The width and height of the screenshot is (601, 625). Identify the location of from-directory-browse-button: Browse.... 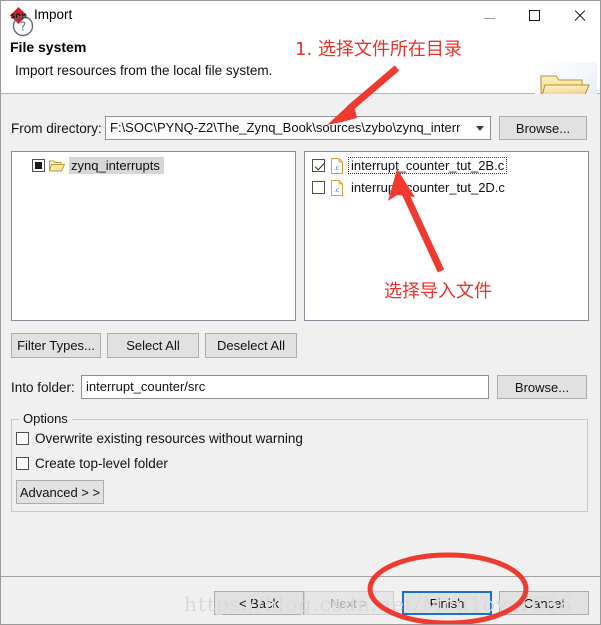
(543, 128).